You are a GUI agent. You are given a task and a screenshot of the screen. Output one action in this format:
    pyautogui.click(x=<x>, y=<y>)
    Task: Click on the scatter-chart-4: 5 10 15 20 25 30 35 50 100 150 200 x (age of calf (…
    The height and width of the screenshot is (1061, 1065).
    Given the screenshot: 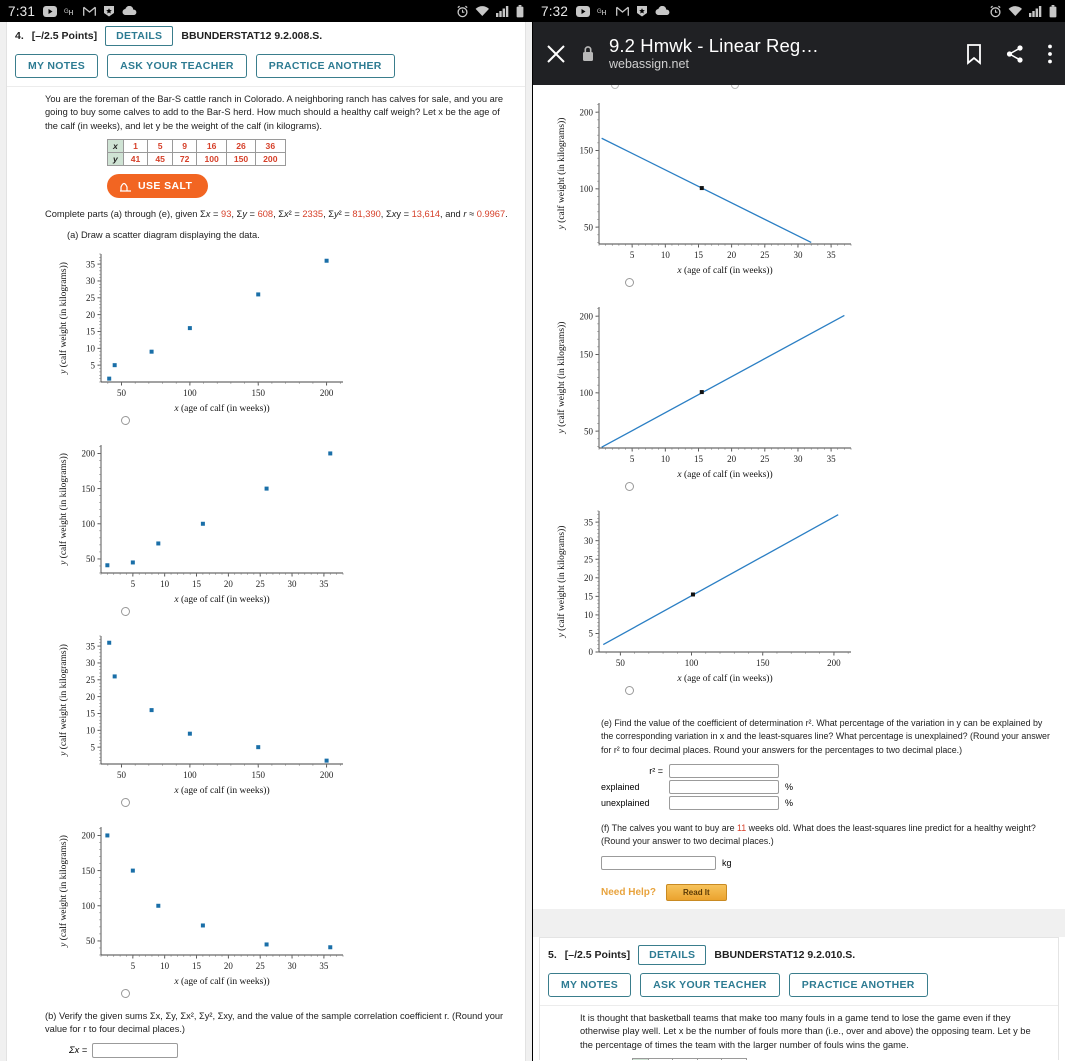 What is the action you would take?
    pyautogui.click(x=285, y=901)
    